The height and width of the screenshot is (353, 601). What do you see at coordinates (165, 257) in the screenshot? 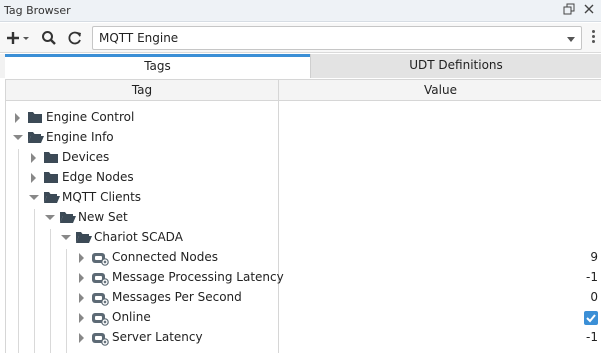
I see `tree-row-label: Connected Nodes` at bounding box center [165, 257].